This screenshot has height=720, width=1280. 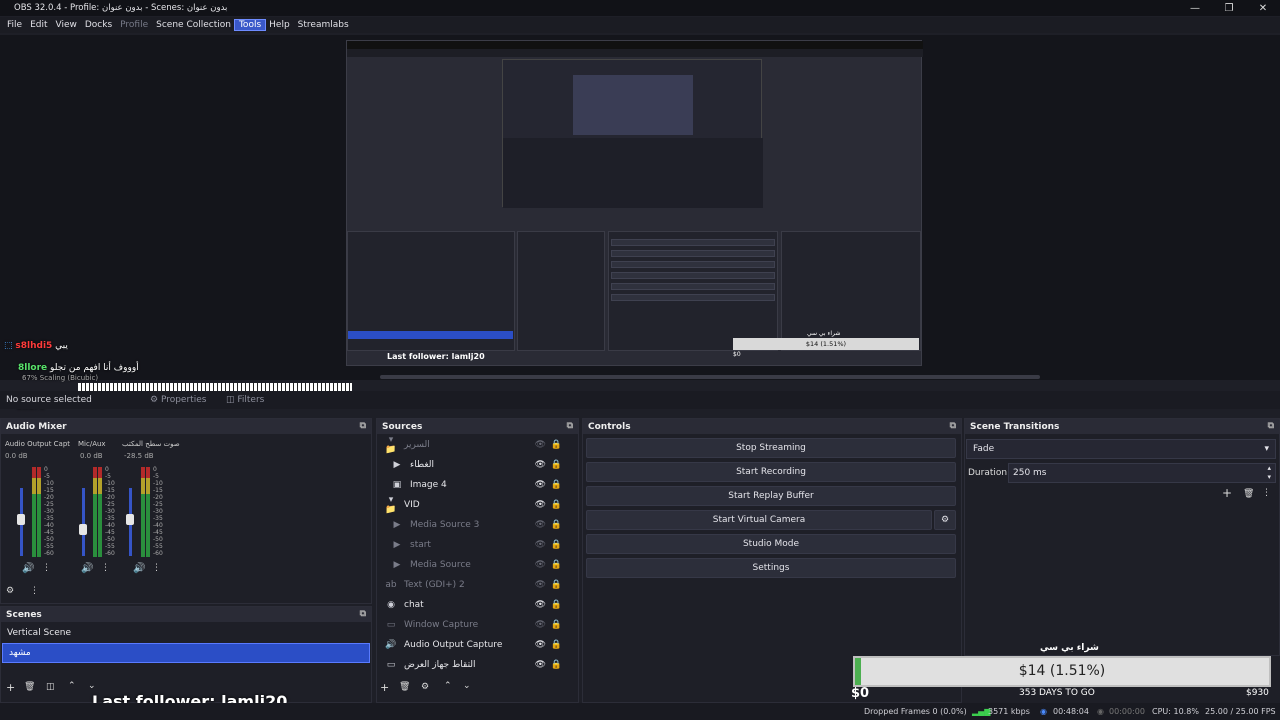 I want to click on source-item: ▶ الغطاء 👁 🔒, so click(x=481, y=465).